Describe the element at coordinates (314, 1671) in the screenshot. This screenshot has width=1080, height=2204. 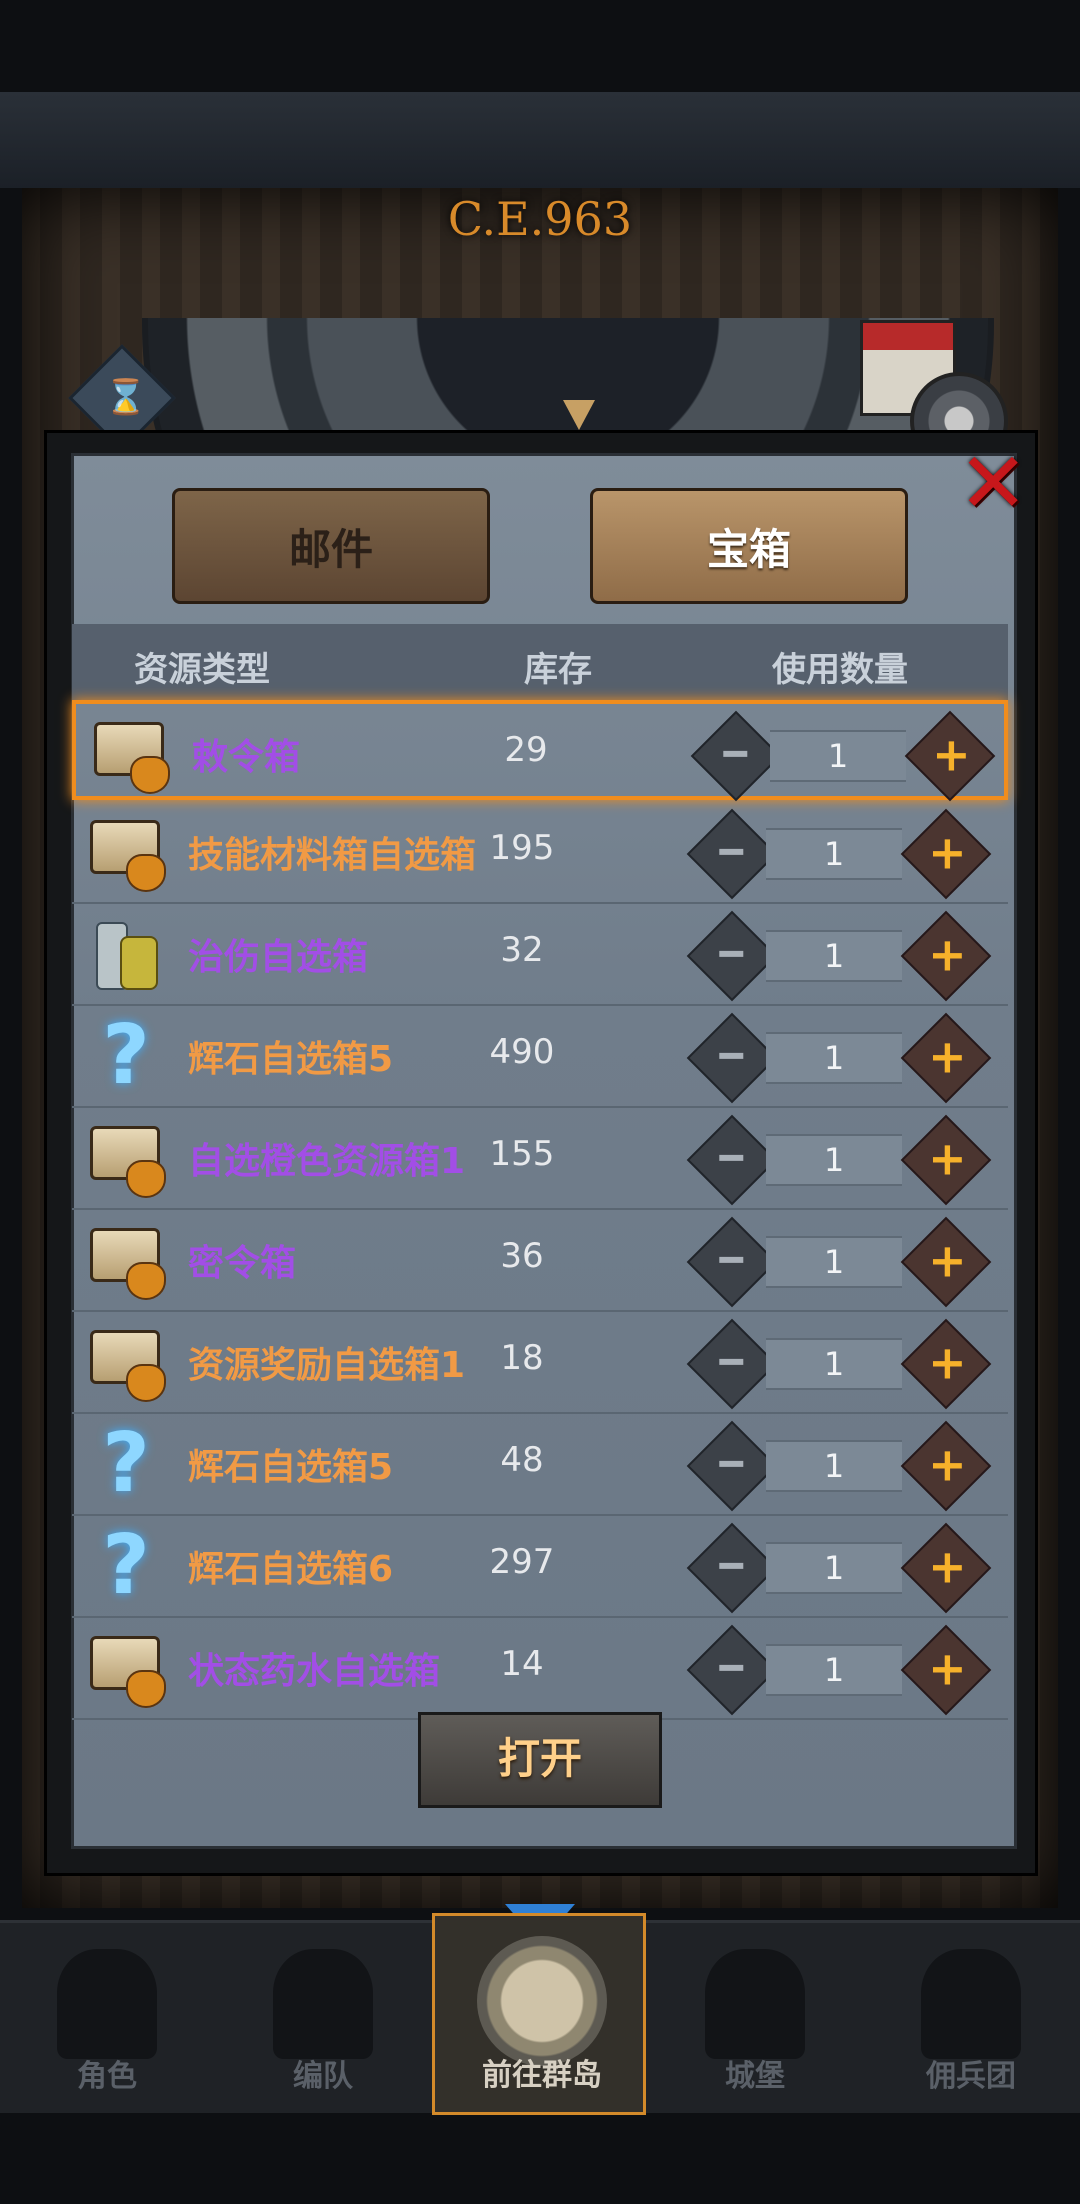
I see `item-name: 状态药水自选箱` at that location.